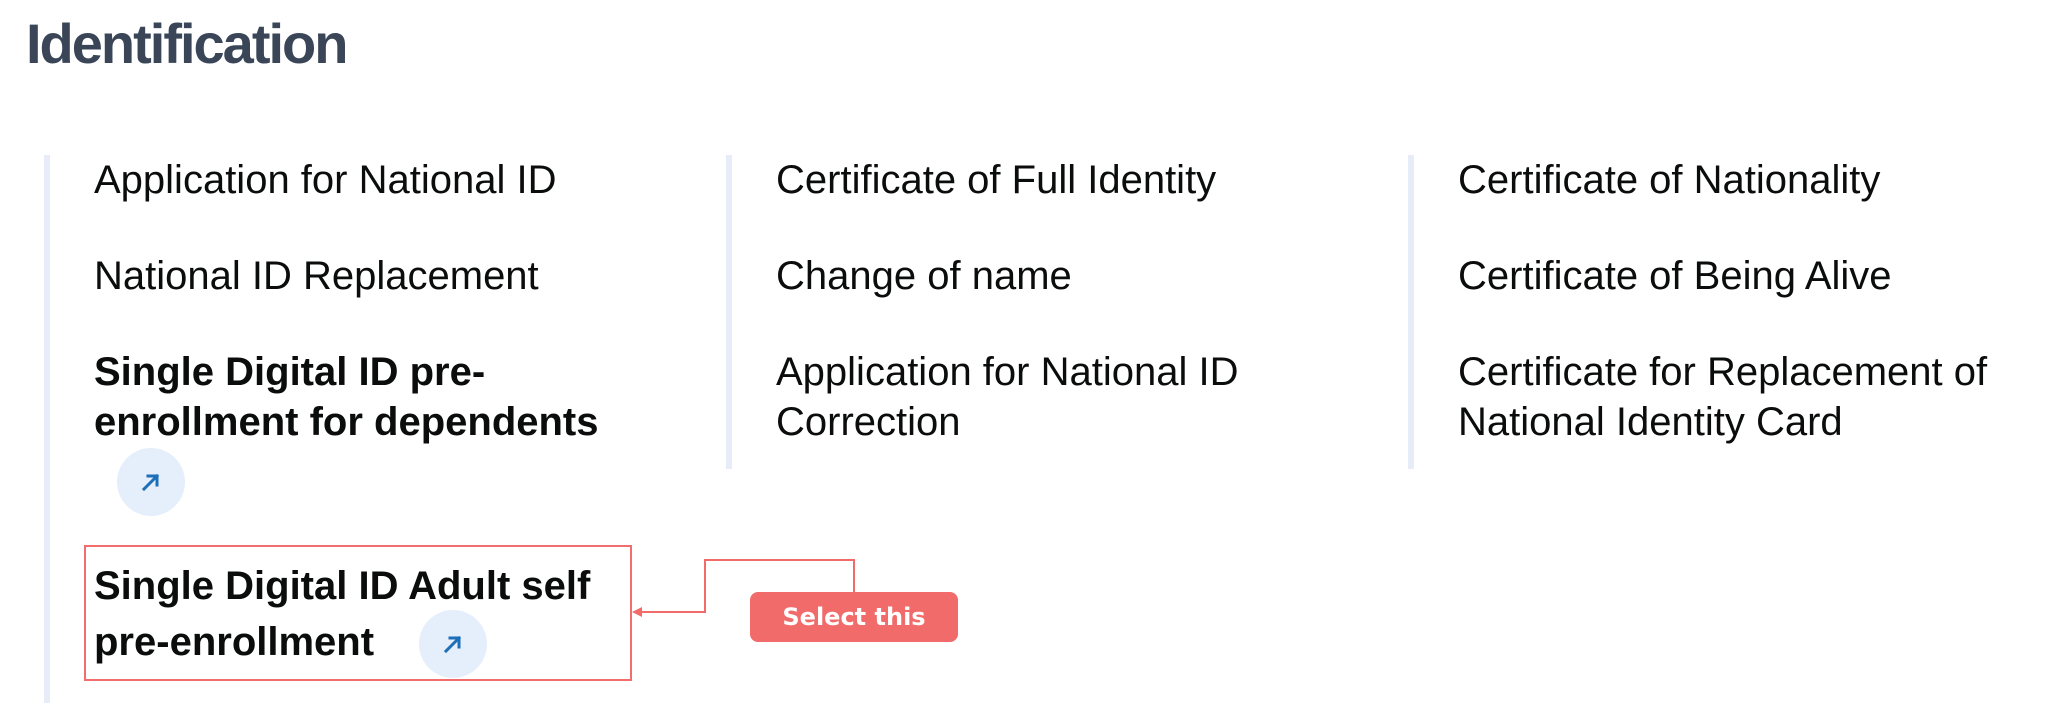 Image resolution: width=2048 pixels, height=713 pixels. I want to click on link-certificate-nationality: Certificate of Nationality, so click(1669, 180).